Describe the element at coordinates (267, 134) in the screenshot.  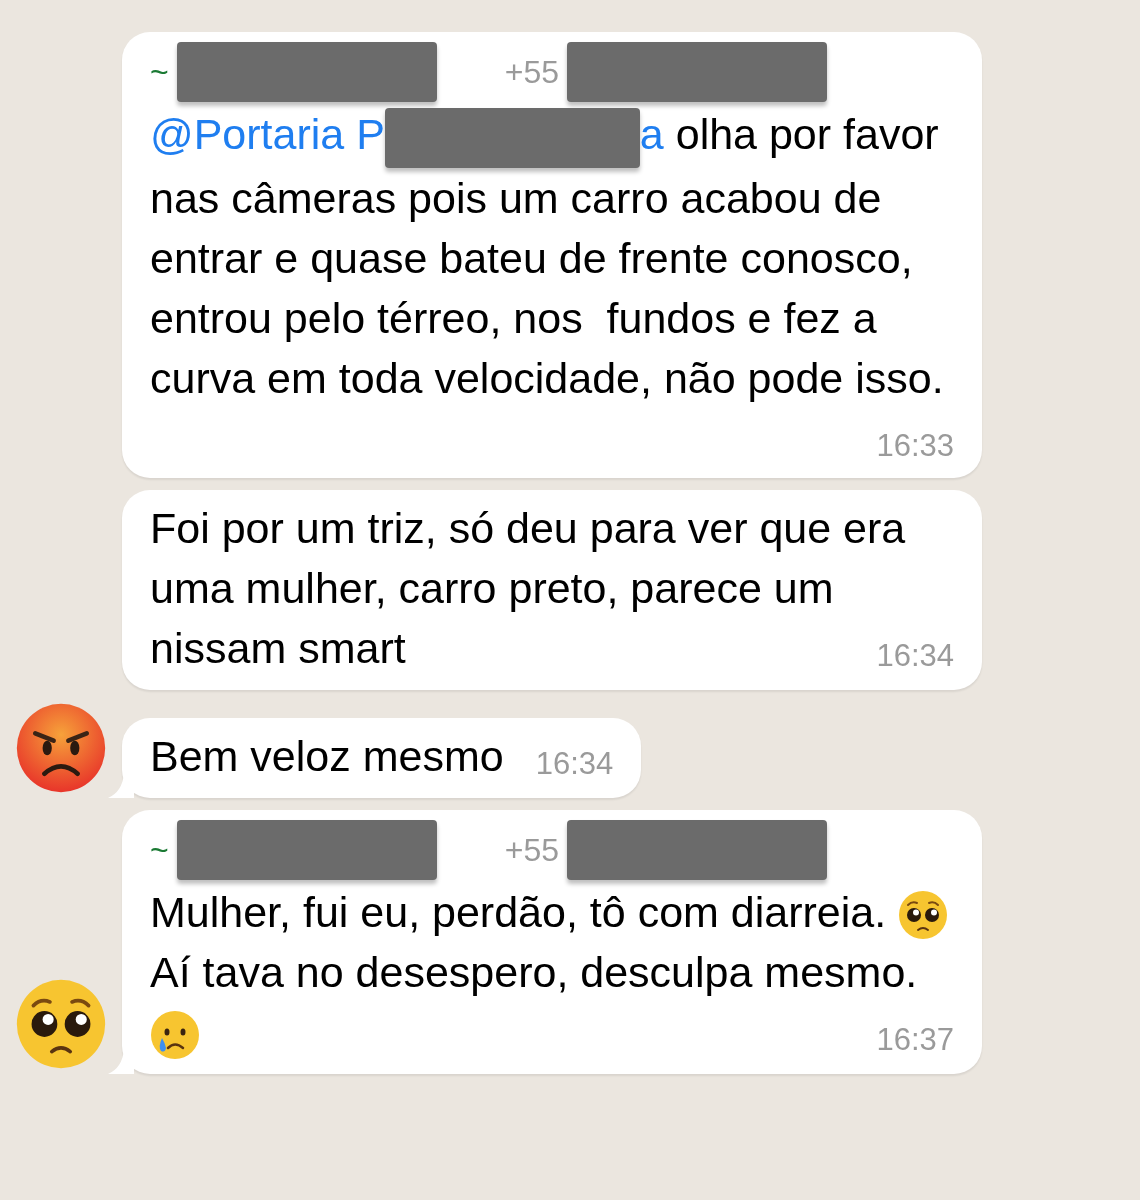
I see `mention-link: @Portaria P` at that location.